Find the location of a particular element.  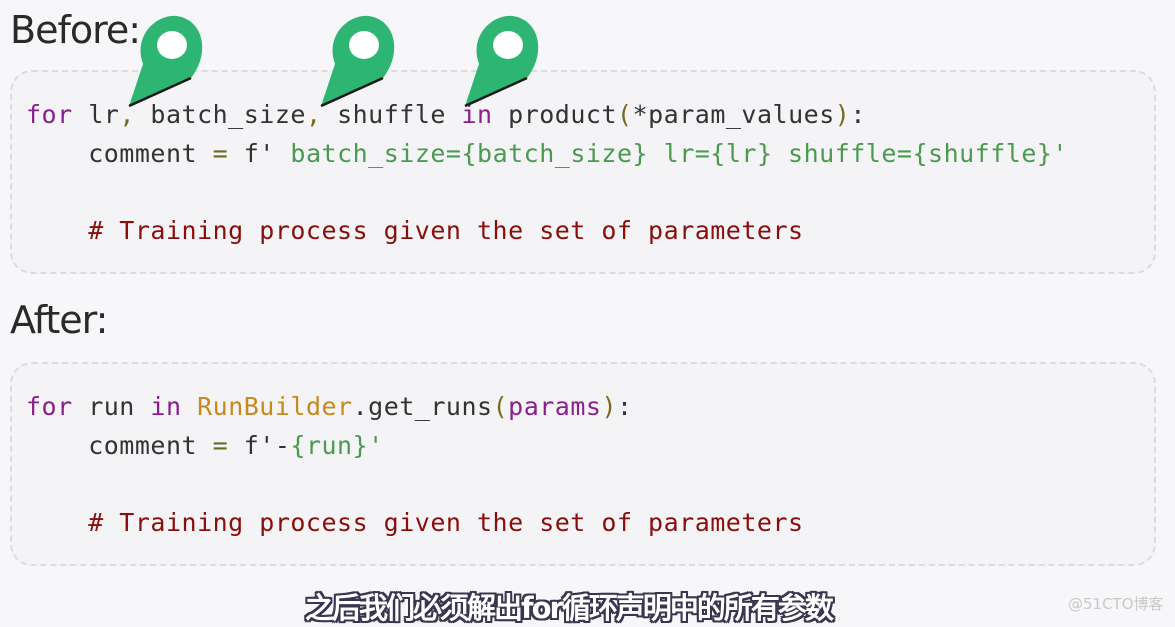

pin-hole is located at coordinates (172, 45).